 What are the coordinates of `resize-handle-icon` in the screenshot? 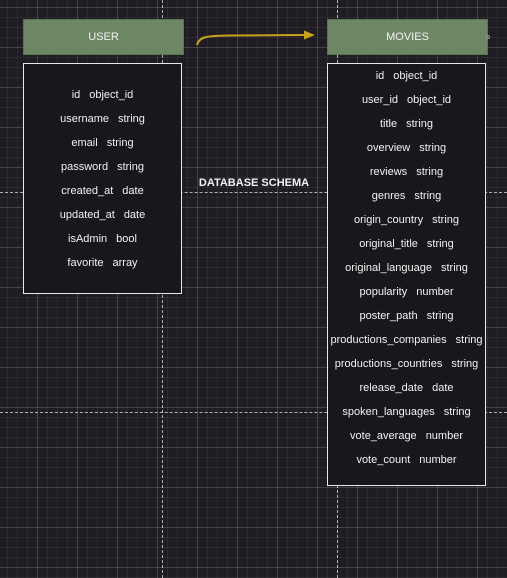 It's located at (488, 37).